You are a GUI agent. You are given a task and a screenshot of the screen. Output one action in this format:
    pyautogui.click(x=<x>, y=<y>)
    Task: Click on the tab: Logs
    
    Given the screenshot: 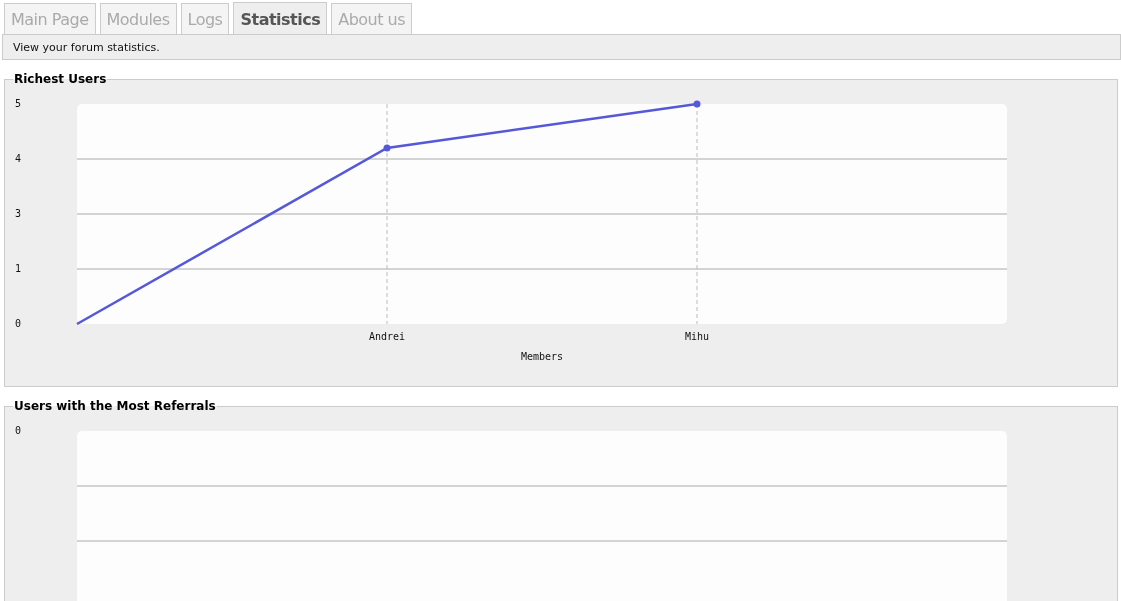 What is the action you would take?
    pyautogui.click(x=205, y=18)
    